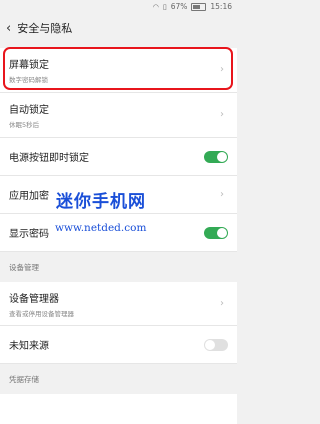 This screenshot has height=424, width=320. I want to click on unknown-sources-toggle, so click(216, 344).